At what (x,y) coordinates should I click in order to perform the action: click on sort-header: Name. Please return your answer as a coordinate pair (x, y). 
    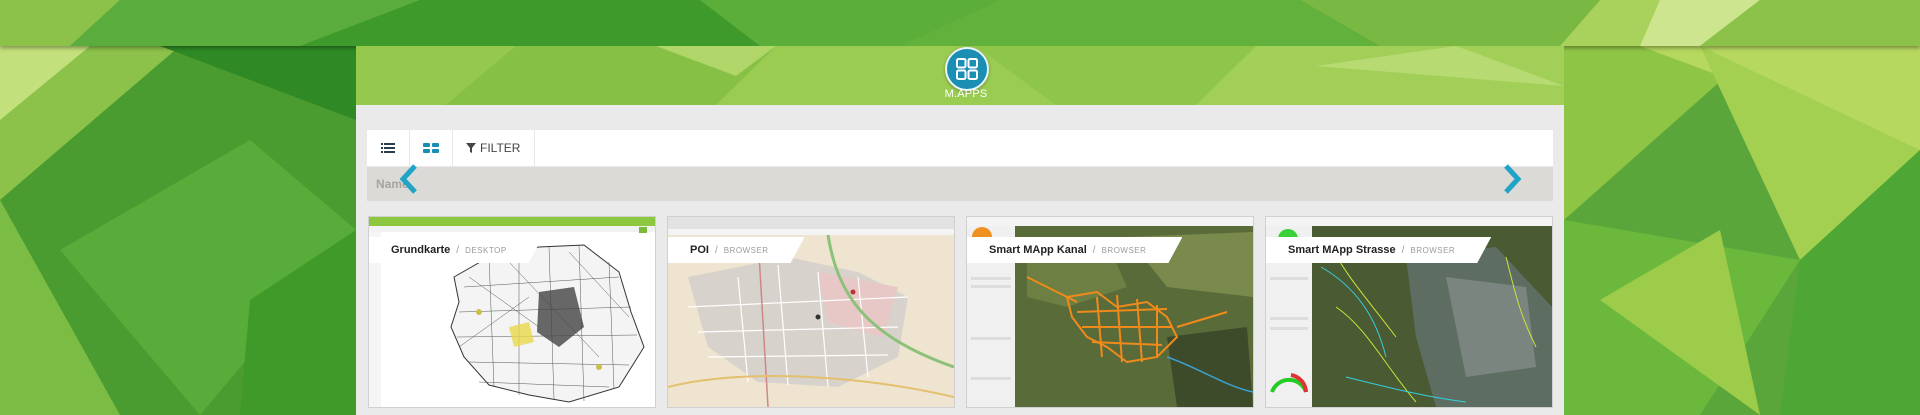
    Looking at the image, I should click on (960, 184).